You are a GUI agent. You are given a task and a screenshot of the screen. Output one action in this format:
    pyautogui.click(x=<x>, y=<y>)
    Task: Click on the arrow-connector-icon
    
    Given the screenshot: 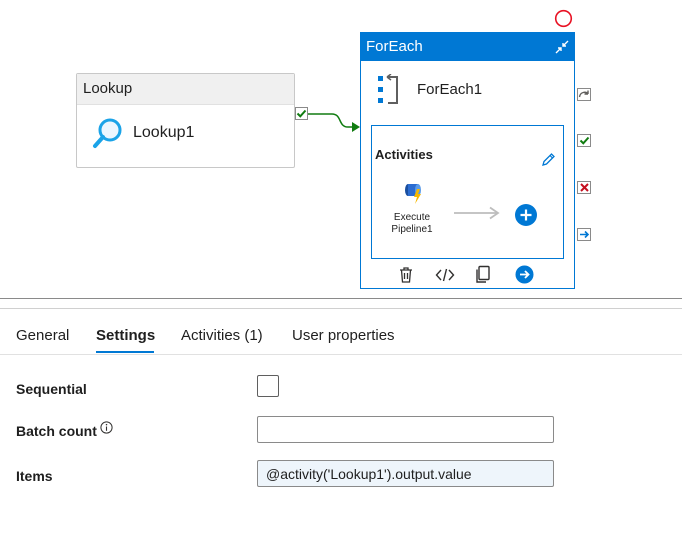 What is the action you would take?
    pyautogui.click(x=477, y=213)
    